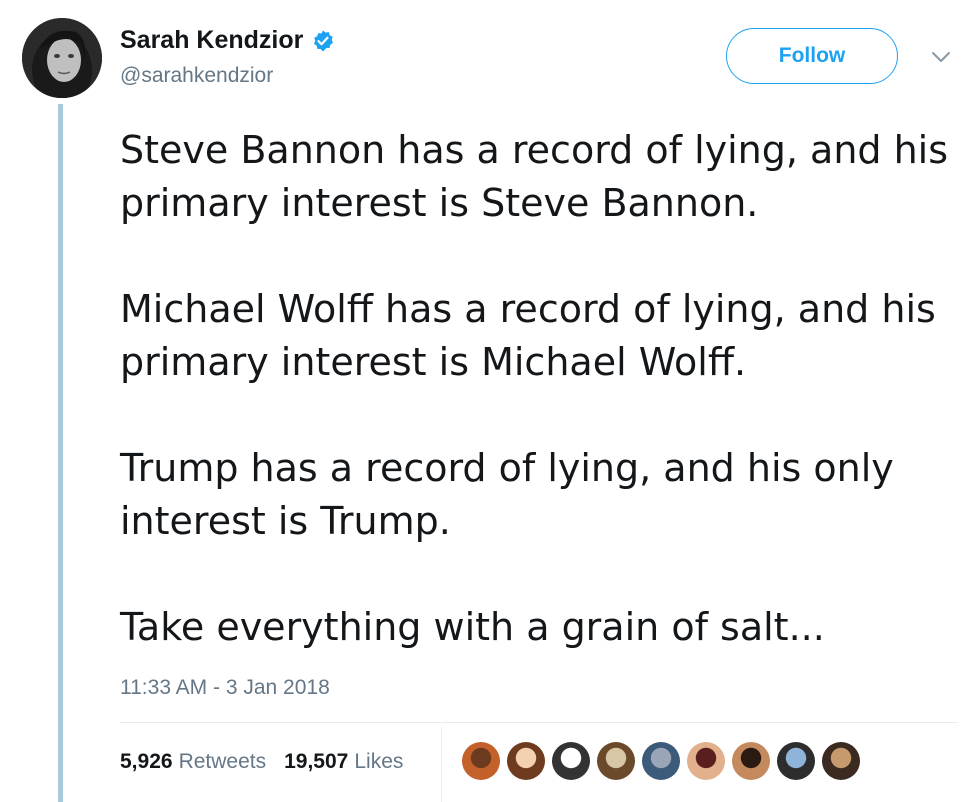 This screenshot has width=980, height=802. What do you see at coordinates (316, 761) in the screenshot?
I see `likes-count: 19,507` at bounding box center [316, 761].